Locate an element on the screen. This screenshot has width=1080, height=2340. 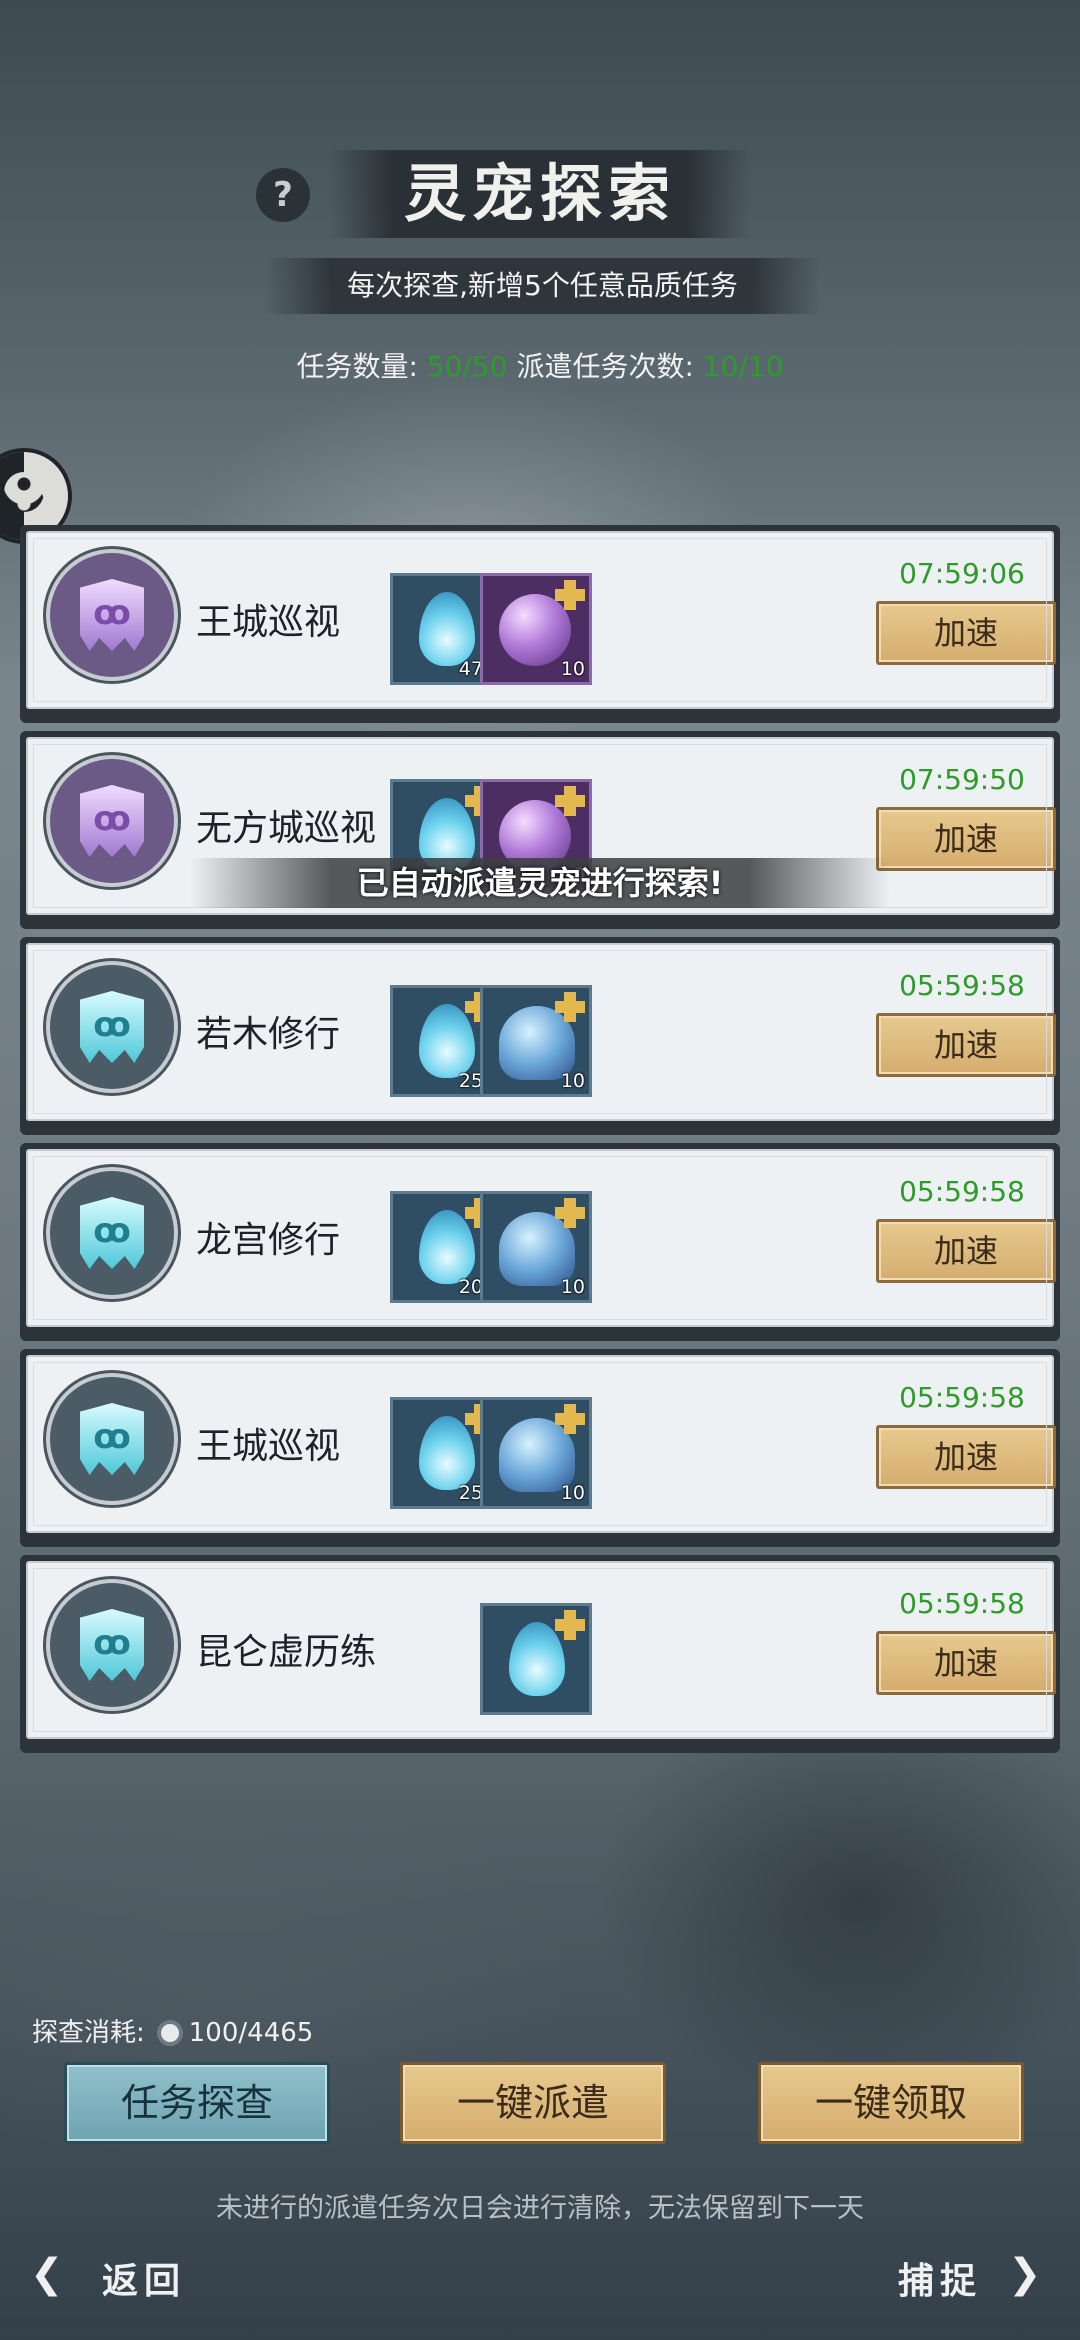
explore-cost: 探查消耗: 100/4465 is located at coordinates (172, 2030).